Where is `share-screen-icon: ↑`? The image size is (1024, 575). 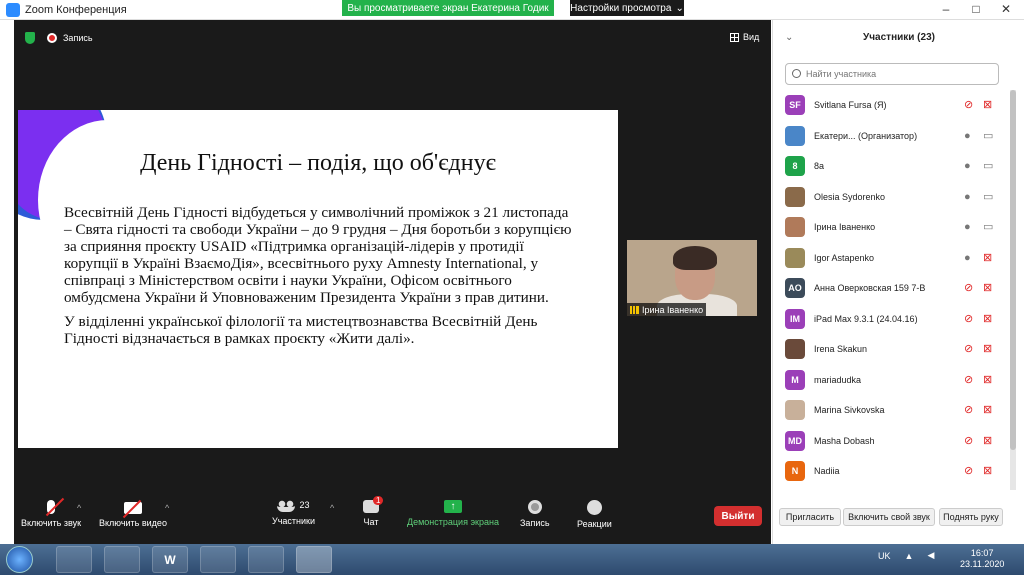 share-screen-icon: ↑ is located at coordinates (452, 506).